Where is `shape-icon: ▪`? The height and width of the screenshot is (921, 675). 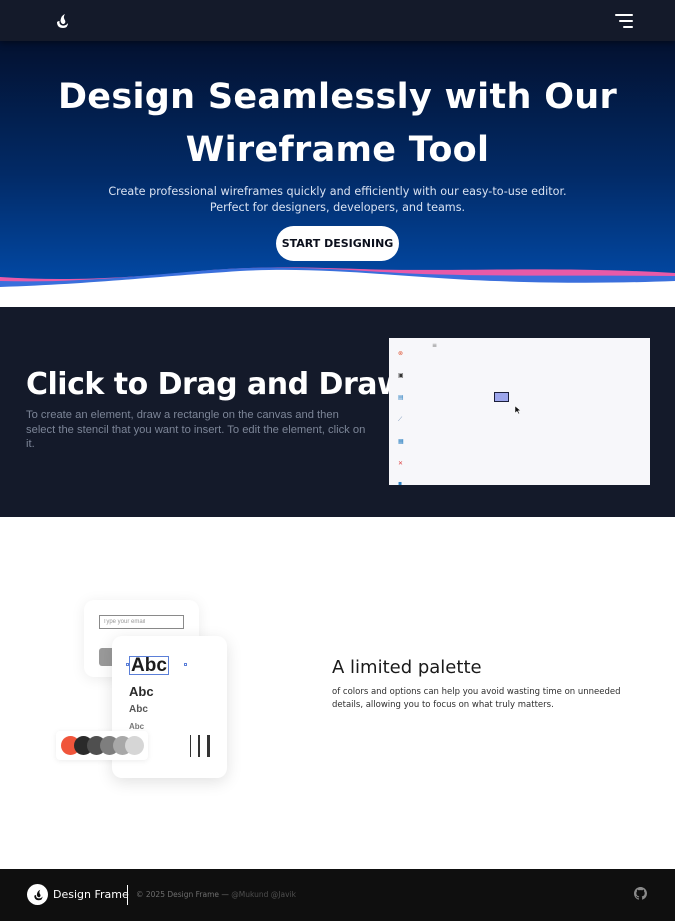 shape-icon: ▪ is located at coordinates (400, 482).